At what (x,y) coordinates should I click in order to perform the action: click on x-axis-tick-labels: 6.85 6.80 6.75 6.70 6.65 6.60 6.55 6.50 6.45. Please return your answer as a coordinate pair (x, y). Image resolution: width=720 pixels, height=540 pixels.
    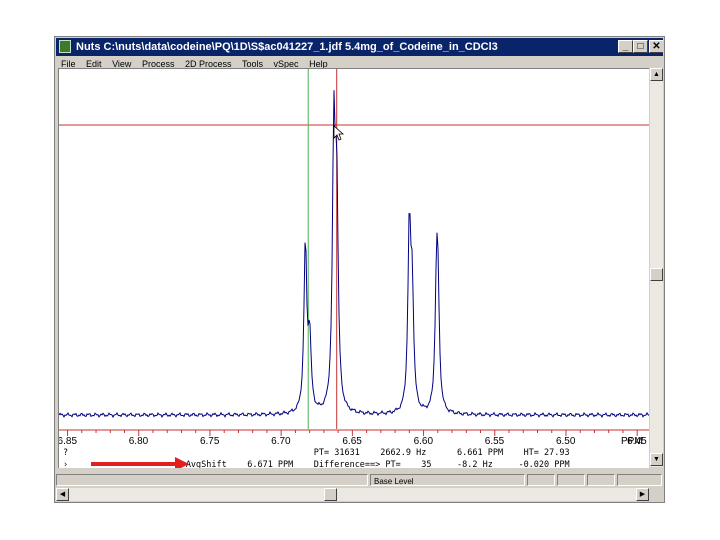
    Looking at the image, I should click on (353, 441).